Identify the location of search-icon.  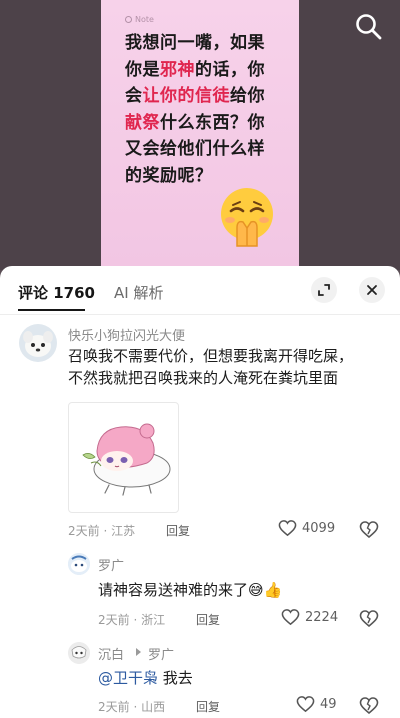
(369, 27).